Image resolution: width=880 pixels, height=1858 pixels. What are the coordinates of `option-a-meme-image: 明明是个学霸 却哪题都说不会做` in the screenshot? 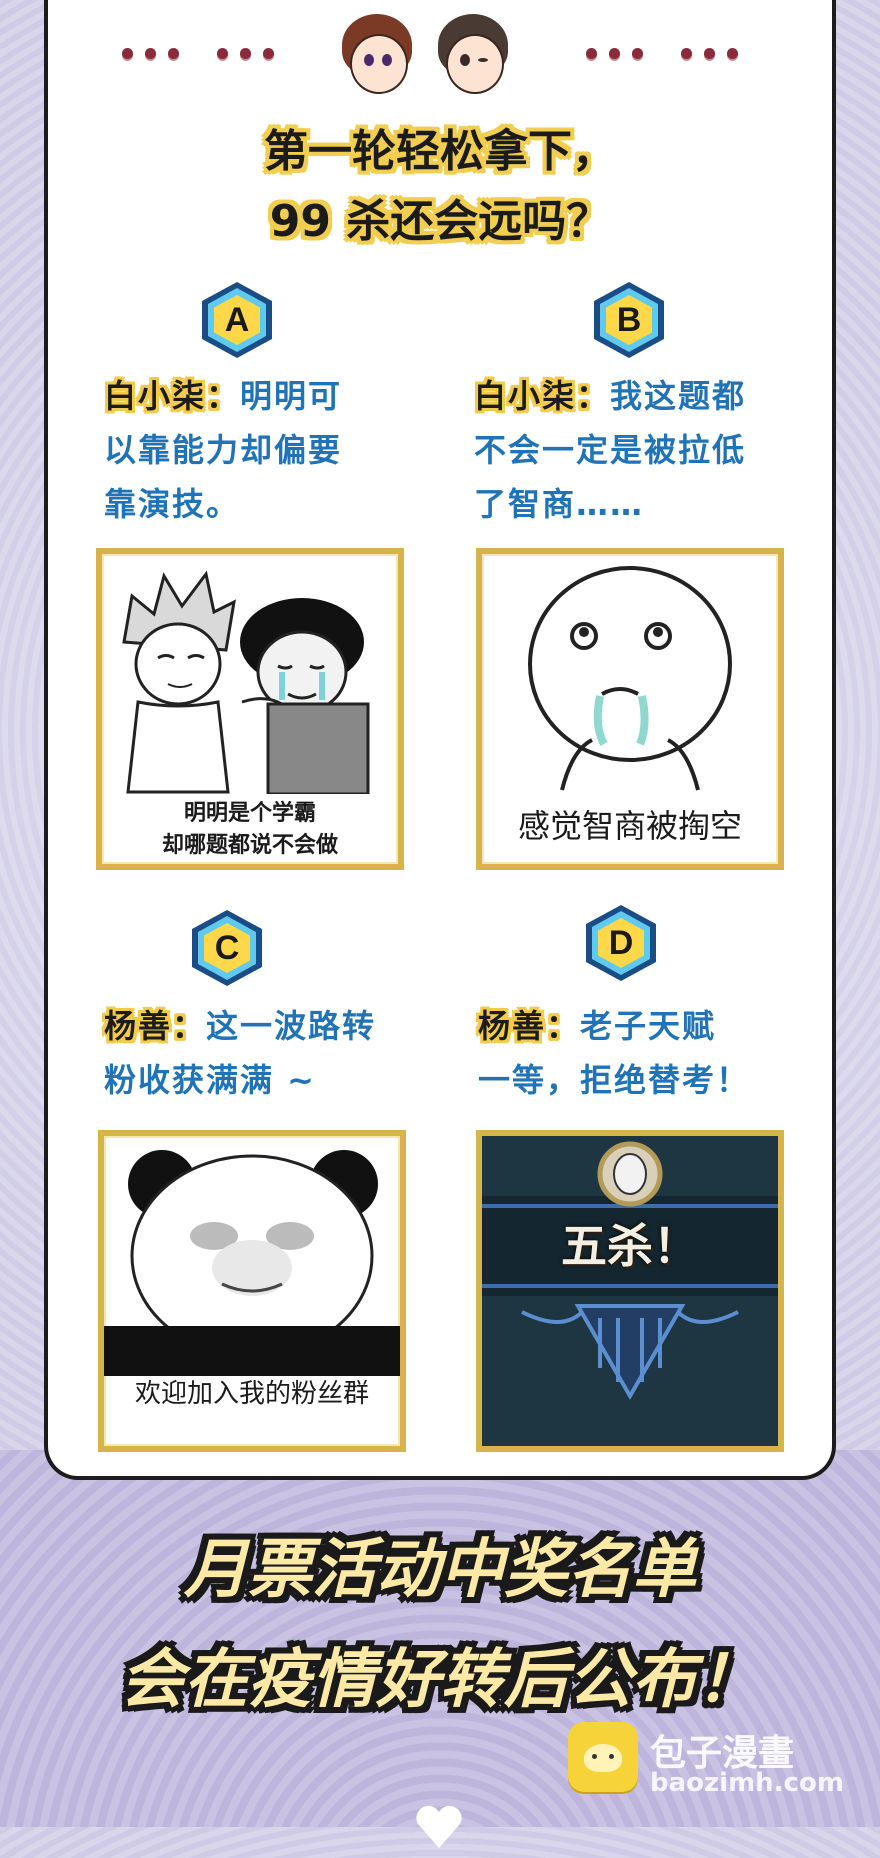 It's located at (250, 709).